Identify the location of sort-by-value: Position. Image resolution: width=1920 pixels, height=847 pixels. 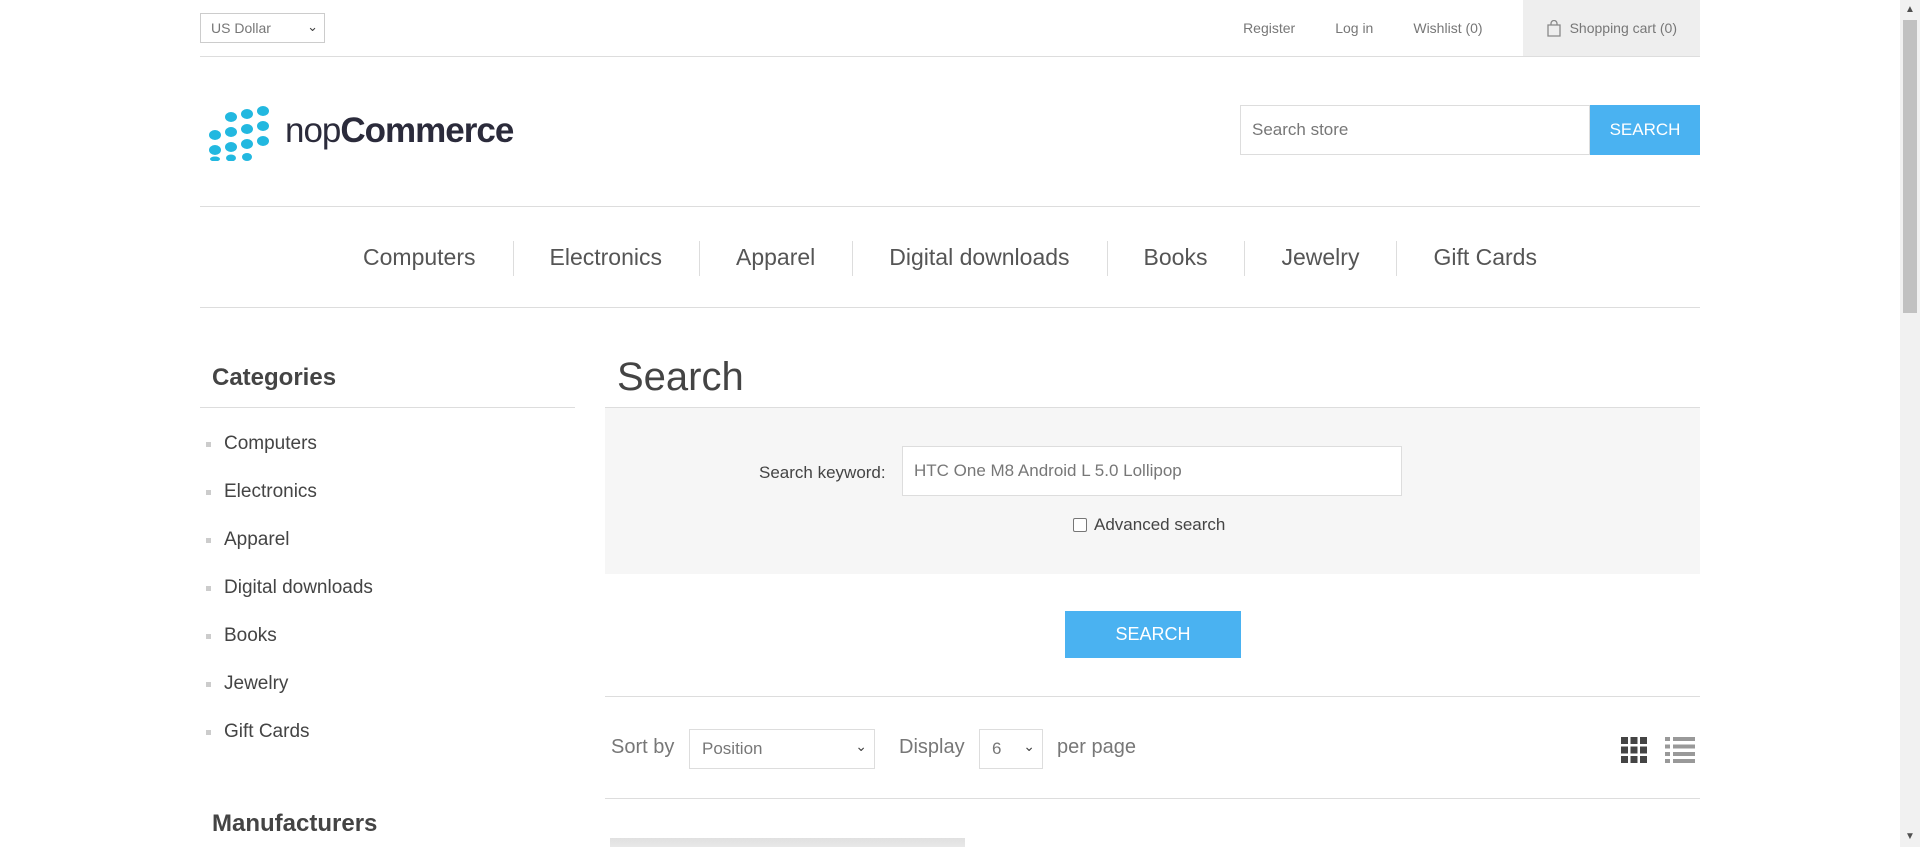
(732, 748).